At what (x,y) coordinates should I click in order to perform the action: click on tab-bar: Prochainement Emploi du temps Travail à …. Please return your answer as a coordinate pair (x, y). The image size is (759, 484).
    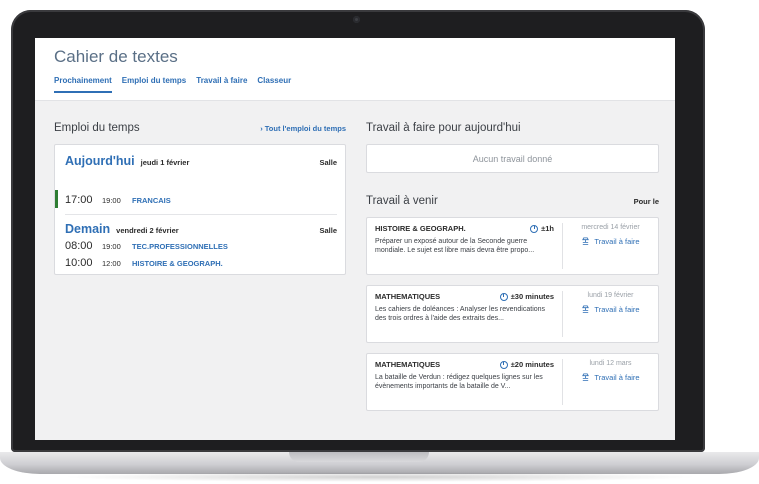
    Looking at the image, I should click on (172, 84).